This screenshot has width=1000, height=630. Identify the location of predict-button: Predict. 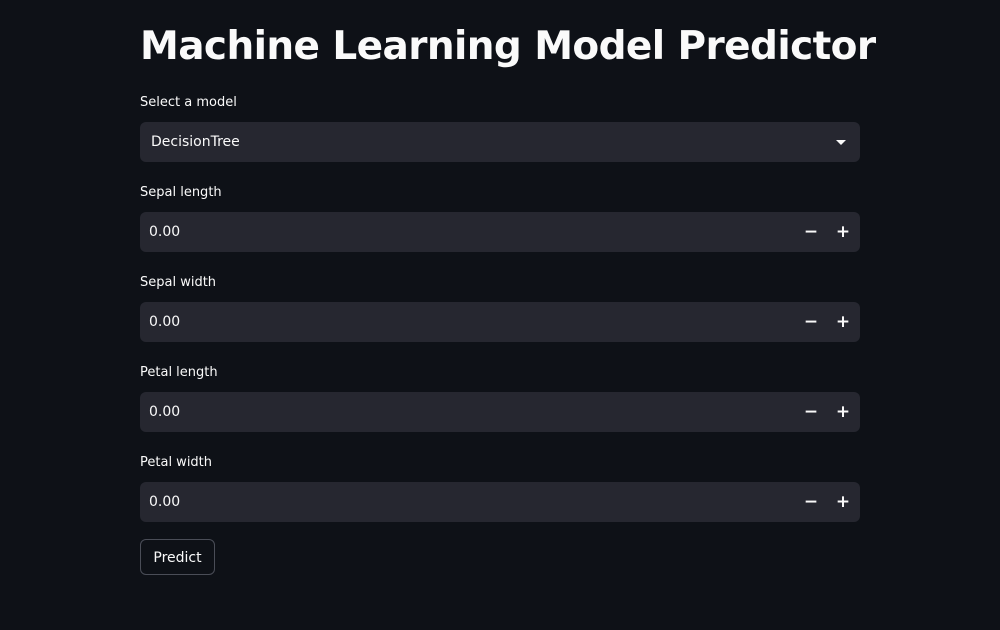
(177, 557).